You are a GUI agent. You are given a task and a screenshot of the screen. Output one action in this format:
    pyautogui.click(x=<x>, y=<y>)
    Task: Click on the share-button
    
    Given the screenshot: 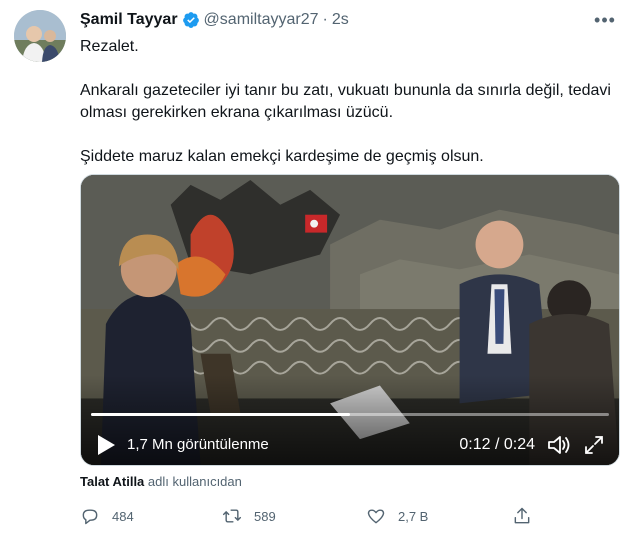 What is the action you would take?
    pyautogui.click(x=528, y=516)
    